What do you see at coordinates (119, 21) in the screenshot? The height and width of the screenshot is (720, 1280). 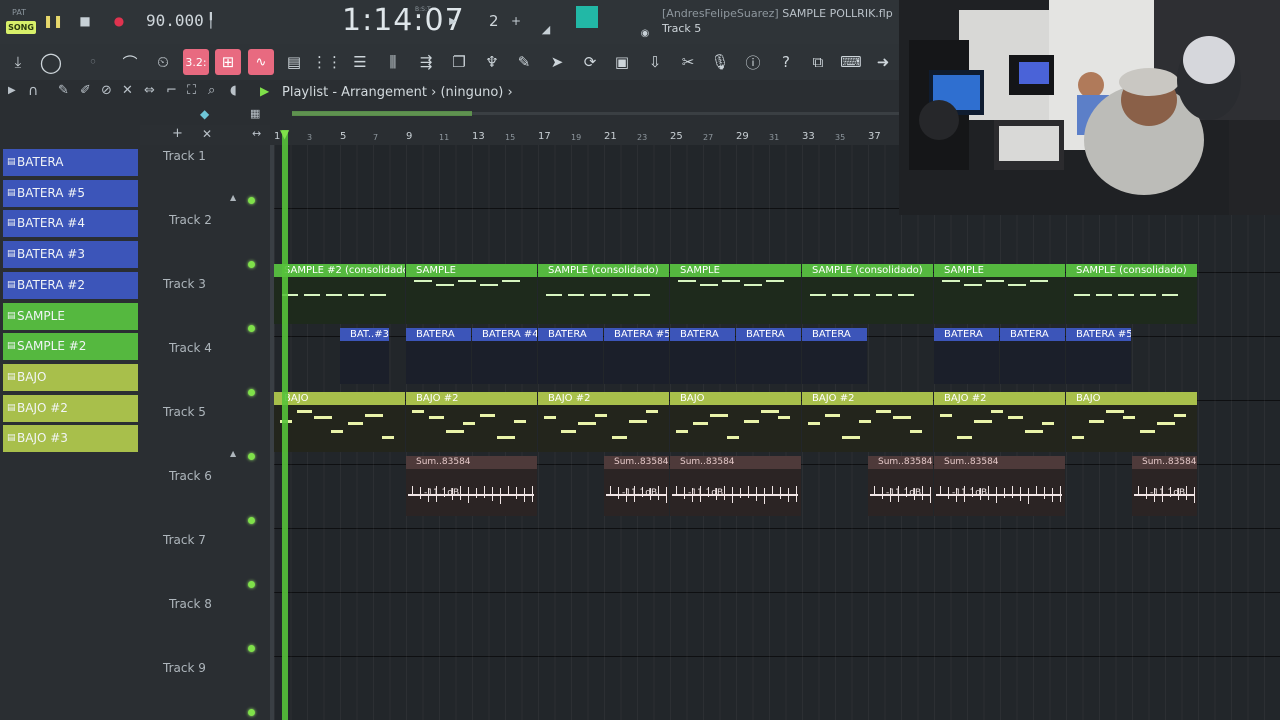 I see `record-icon: ●` at bounding box center [119, 21].